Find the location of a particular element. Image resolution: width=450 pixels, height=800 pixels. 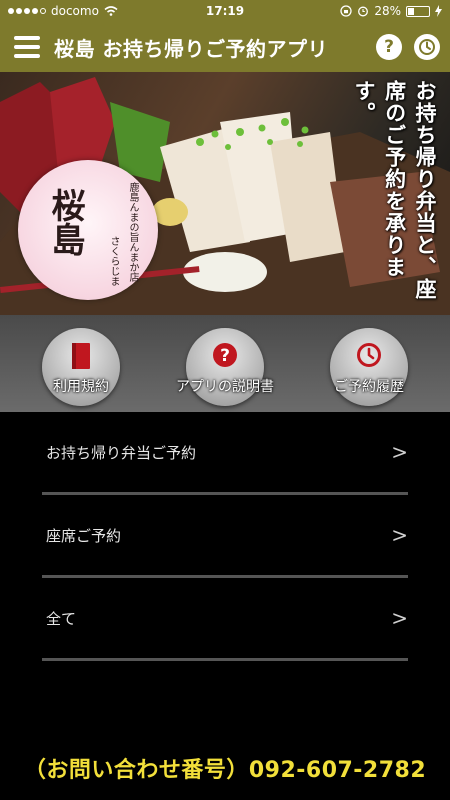

menu-item-takeout-reservation: お持ち帰り弁当ご予約 > is located at coordinates (225, 453).